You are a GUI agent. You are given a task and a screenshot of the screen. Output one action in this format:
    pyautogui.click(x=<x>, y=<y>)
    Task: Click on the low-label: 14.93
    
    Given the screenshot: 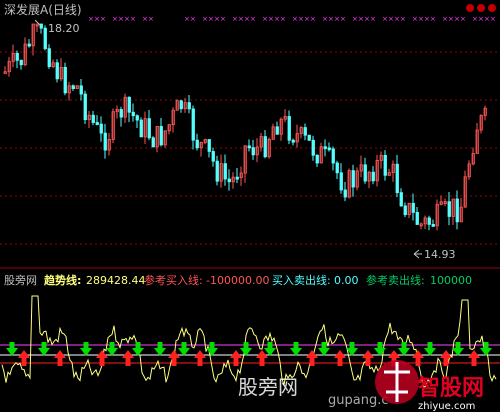 What is the action you would take?
    pyautogui.click(x=440, y=254)
    